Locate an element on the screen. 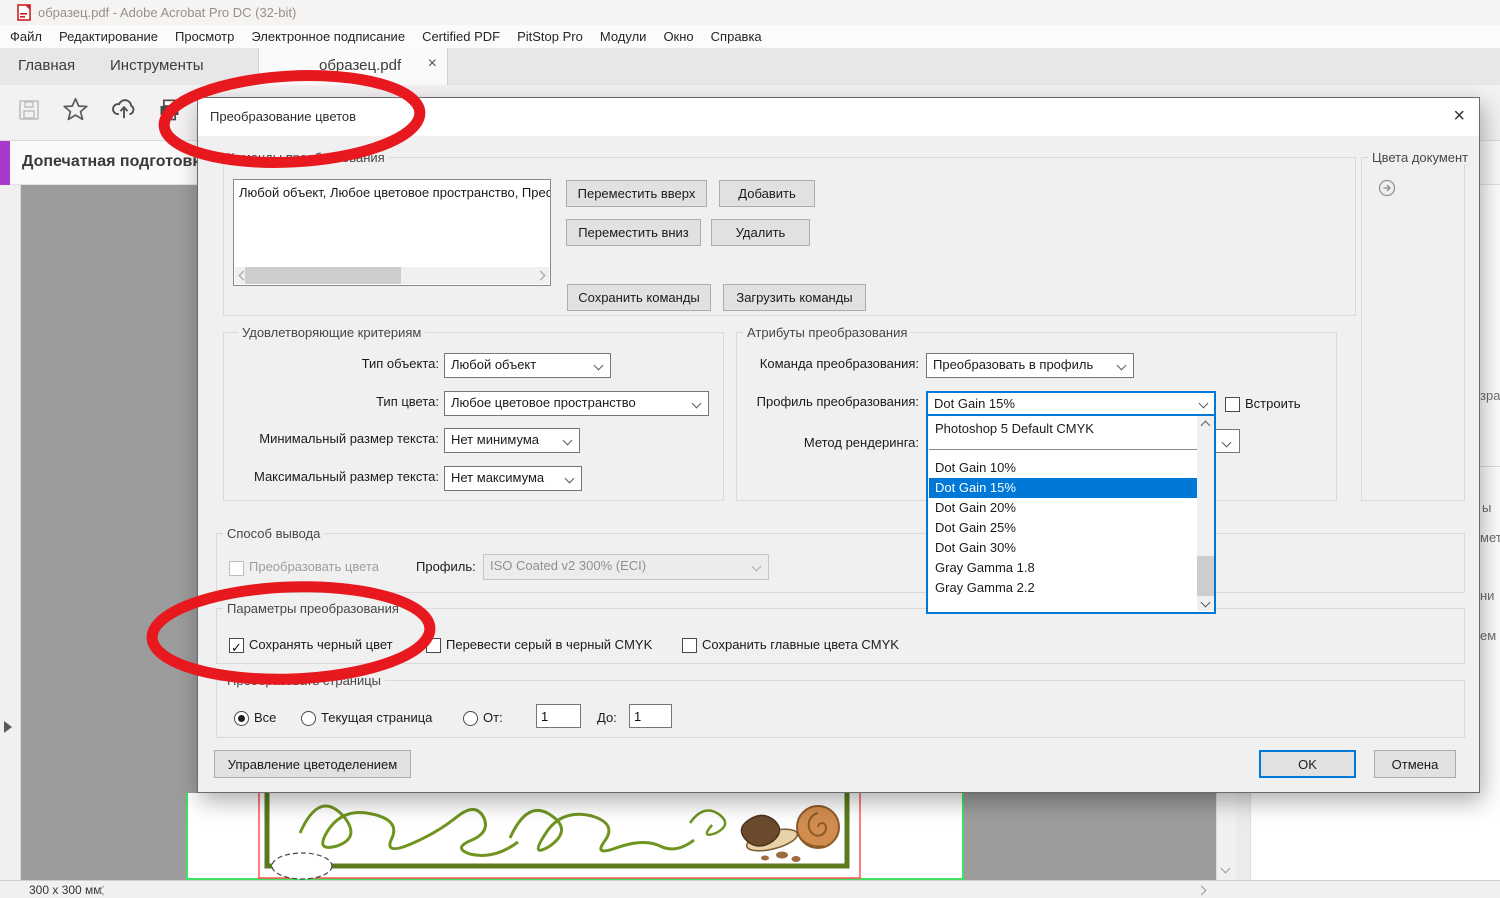 The image size is (1500, 898). menu-pitstop-pro: PitStop Pro is located at coordinates (550, 36).